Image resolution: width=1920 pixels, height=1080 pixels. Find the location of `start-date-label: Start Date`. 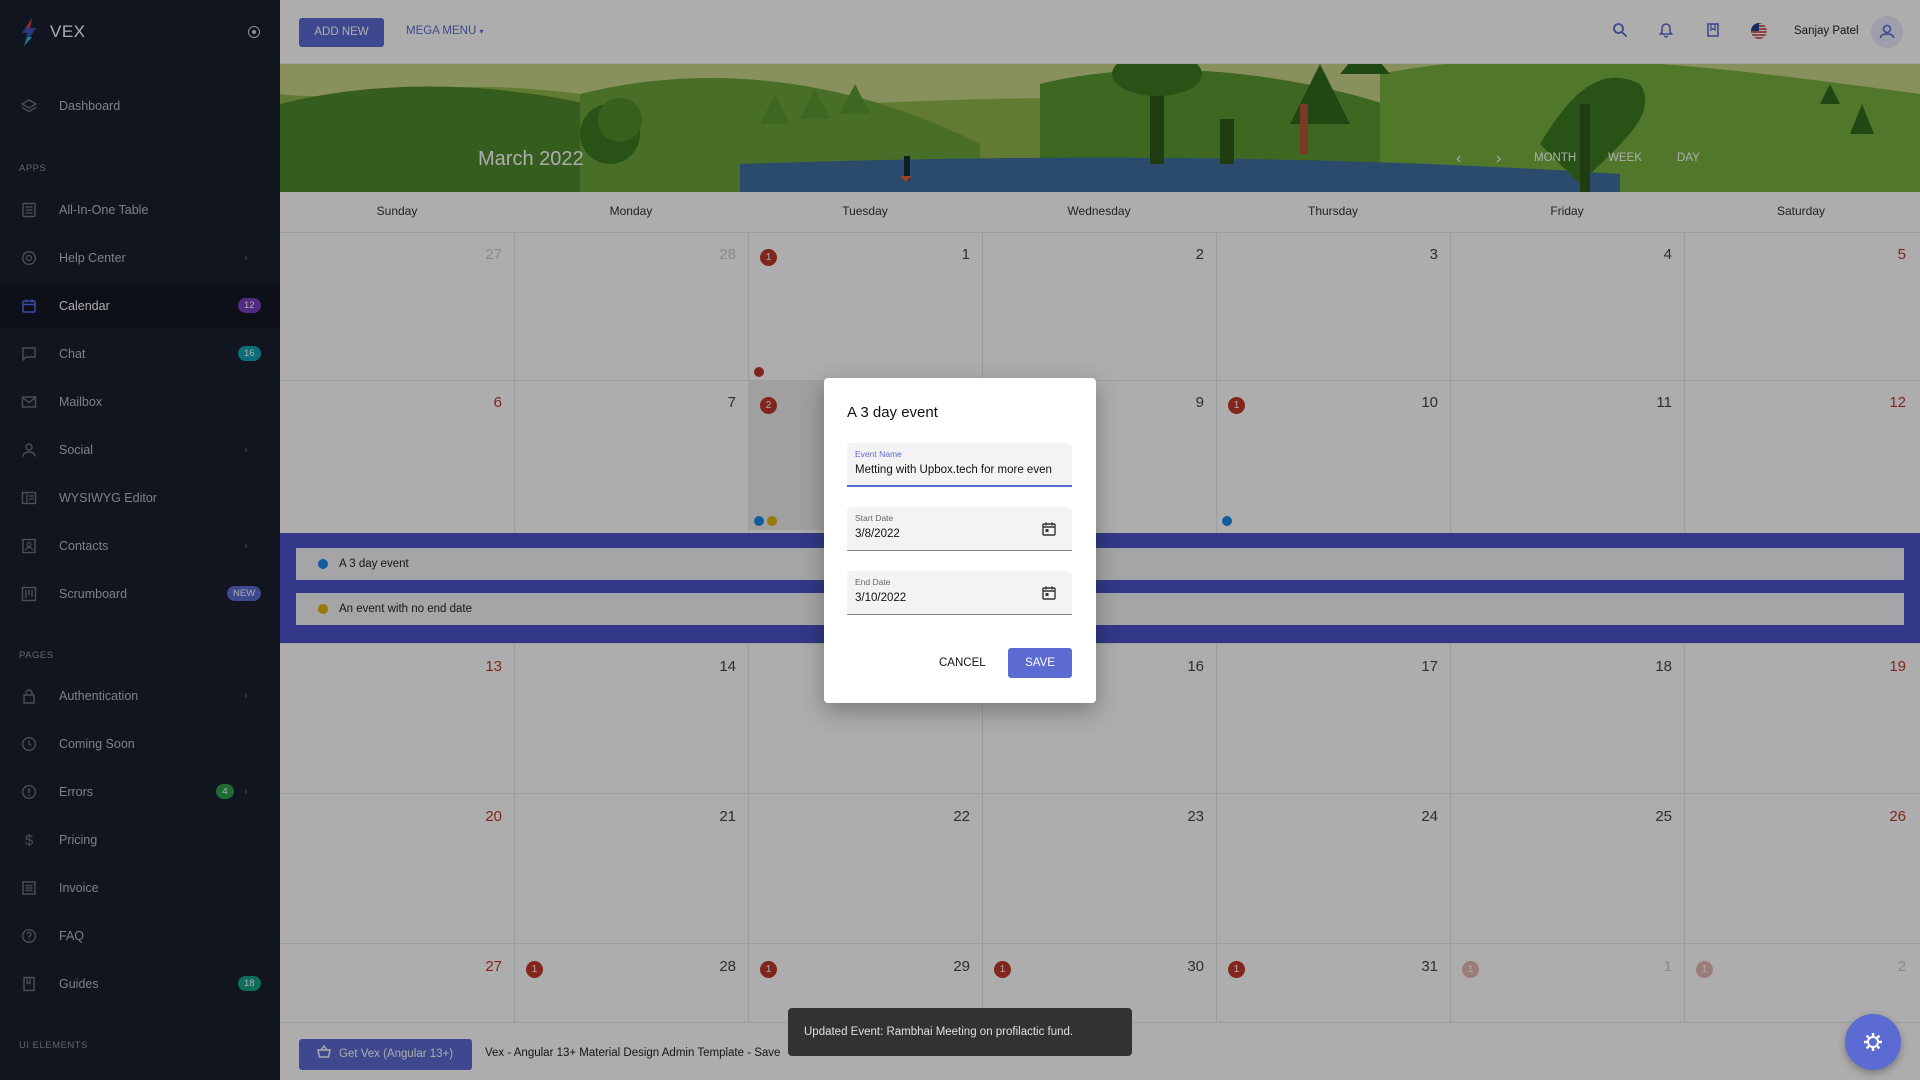

start-date-label: Start Date is located at coordinates (874, 518).